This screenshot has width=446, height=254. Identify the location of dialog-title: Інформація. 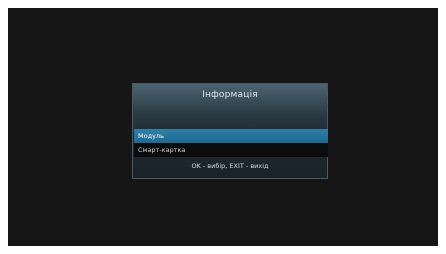
(230, 95).